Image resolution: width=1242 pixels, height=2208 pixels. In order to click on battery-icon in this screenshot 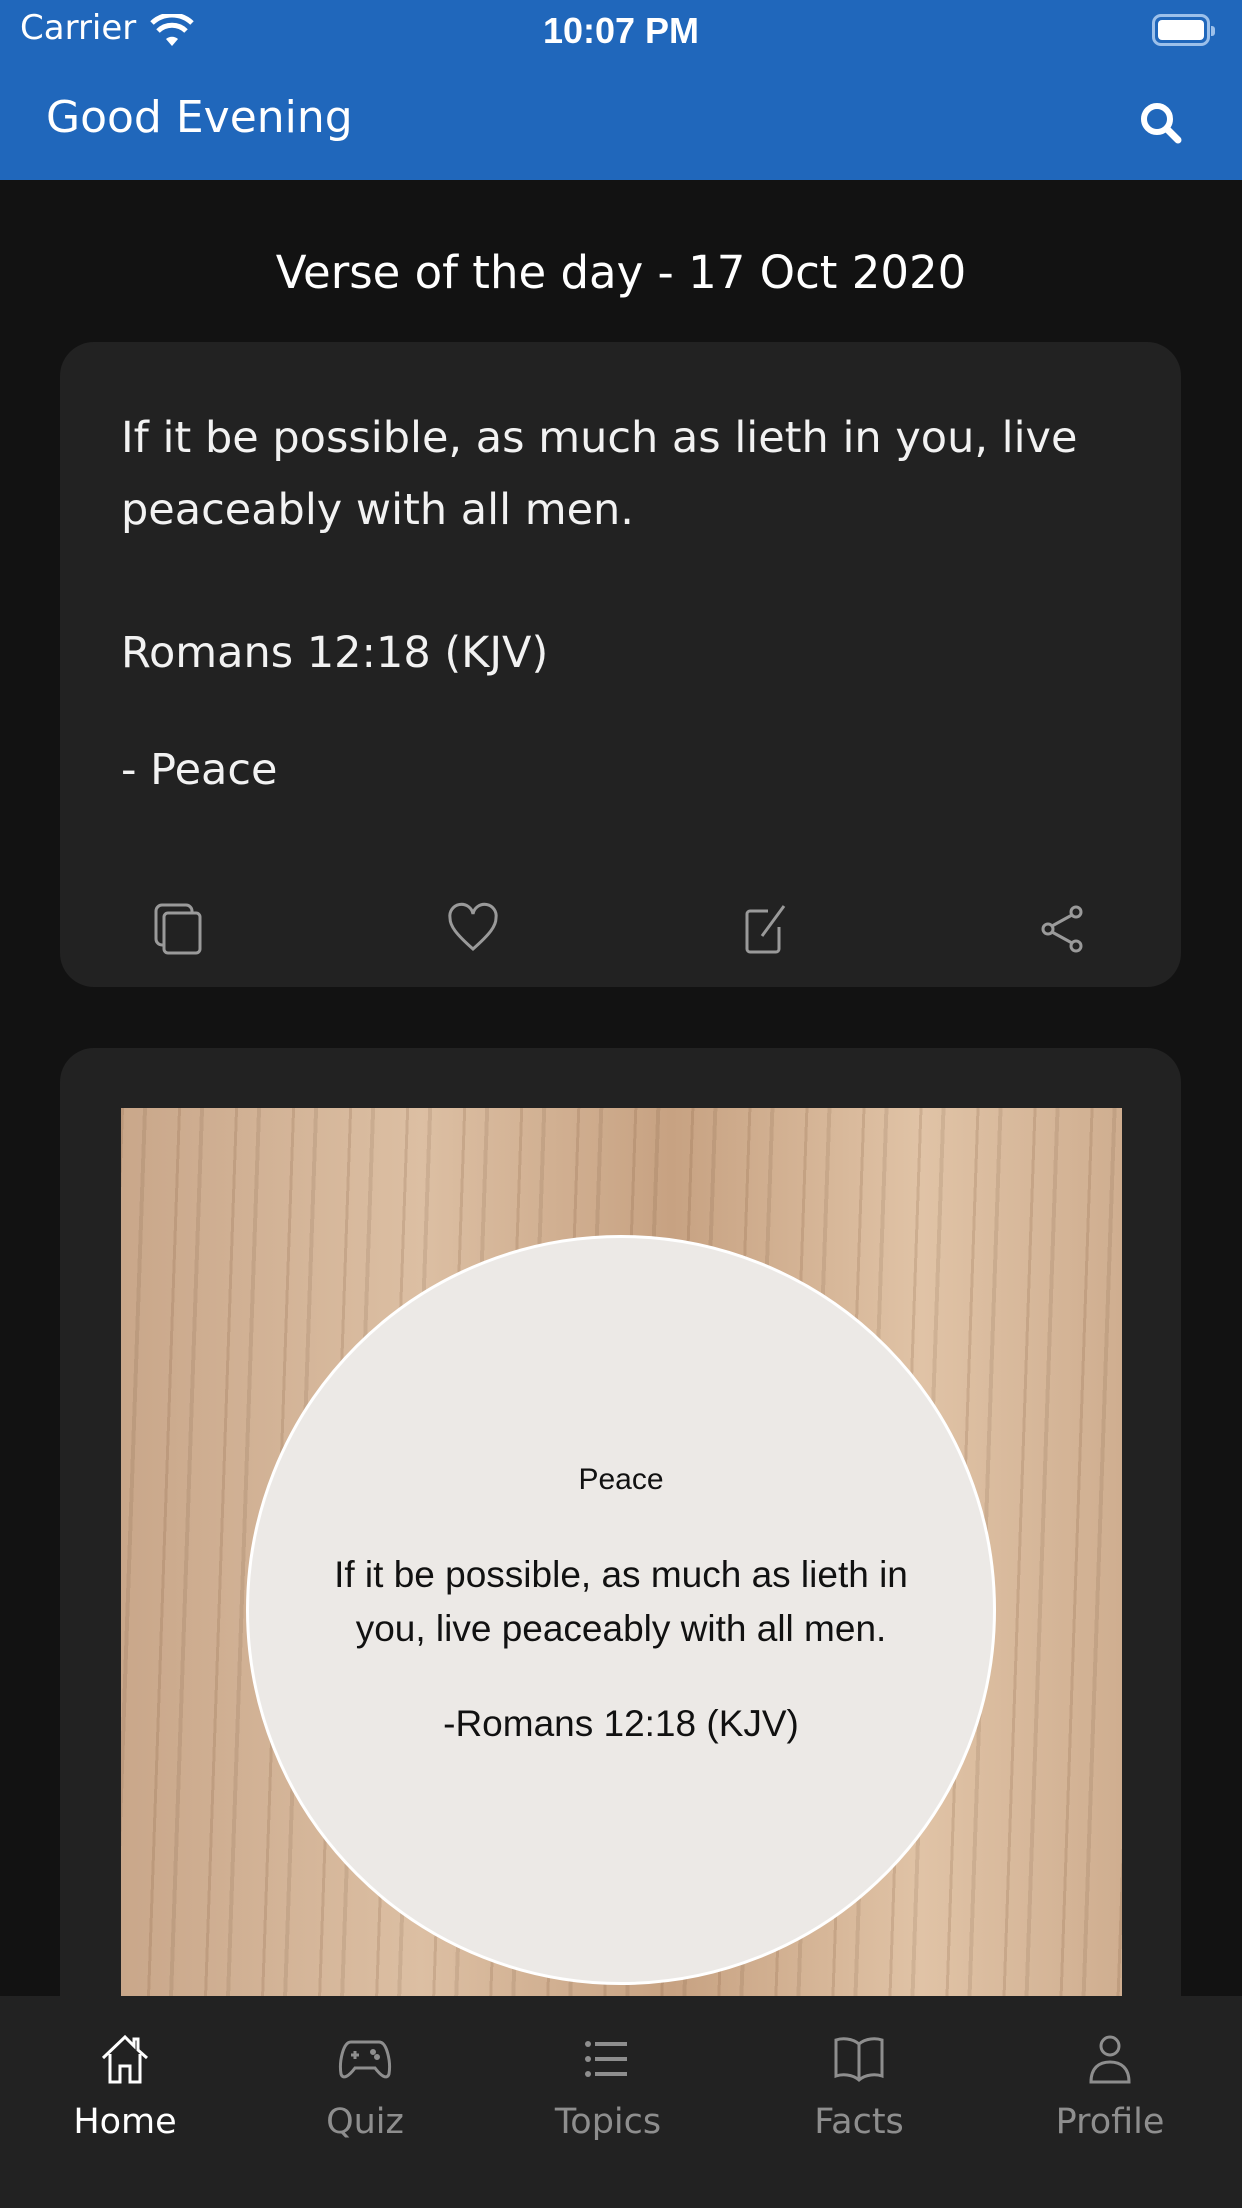, I will do `click(1183, 30)`.